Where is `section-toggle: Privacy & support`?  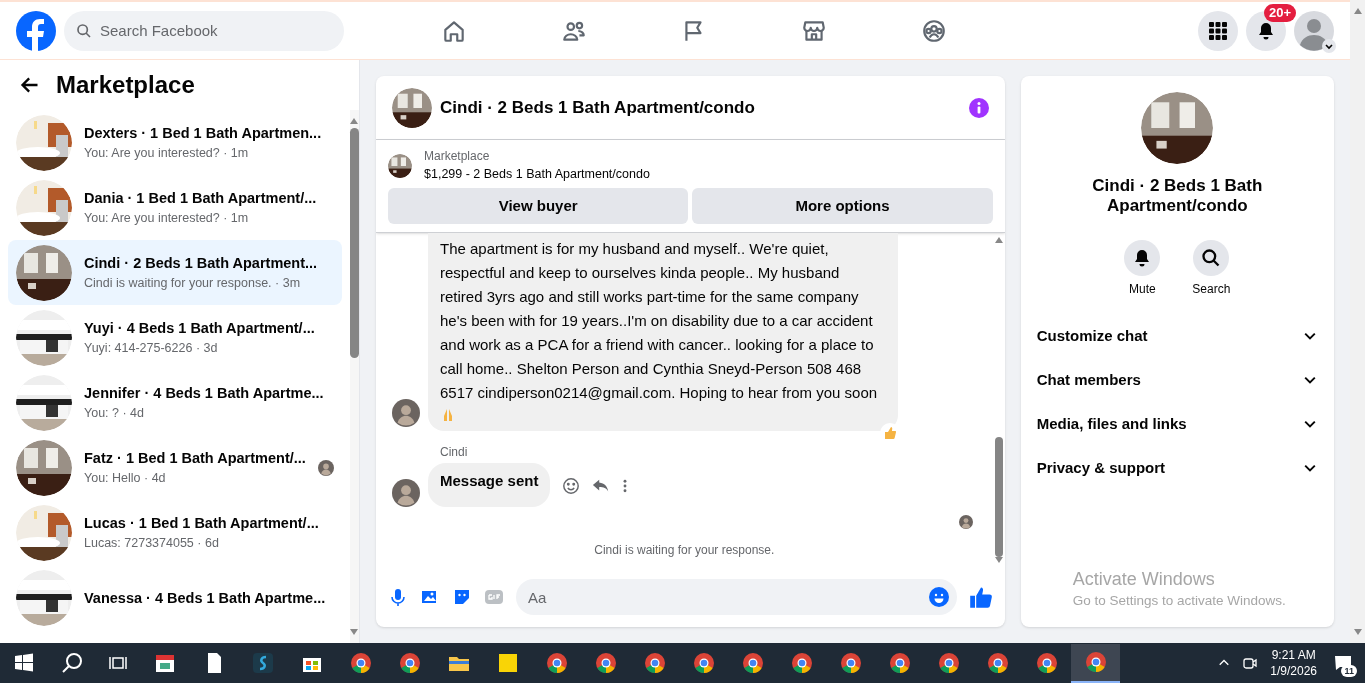 section-toggle: Privacy & support is located at coordinates (1177, 468).